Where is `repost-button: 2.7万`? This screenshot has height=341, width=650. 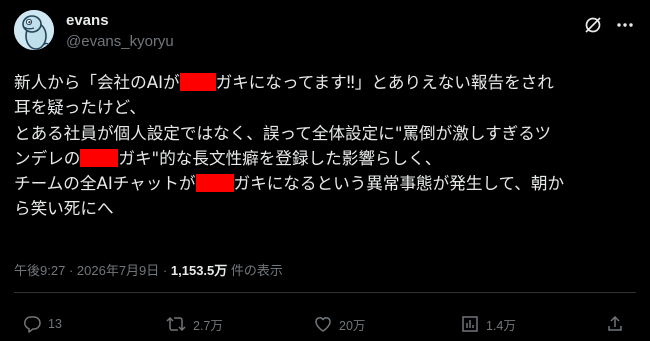
repost-button: 2.7万 is located at coordinates (194, 324).